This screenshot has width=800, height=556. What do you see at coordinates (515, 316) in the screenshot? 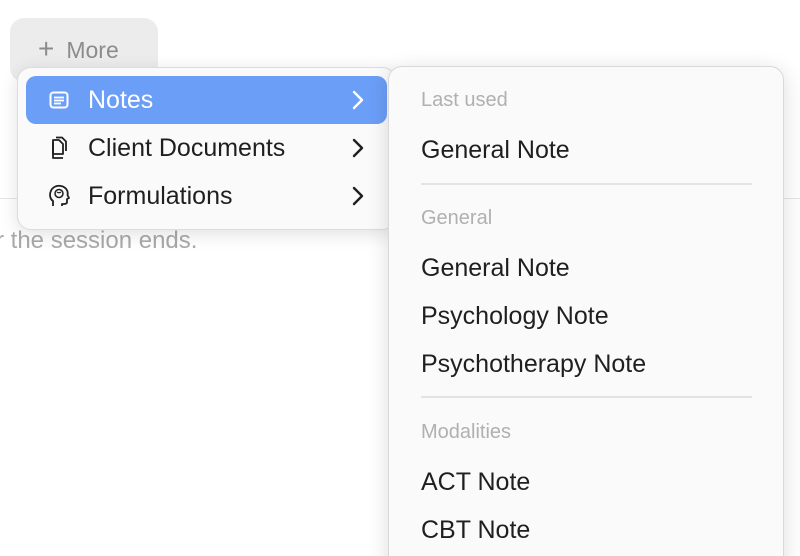
I see `submenu-item-psychology-note: Psychology Note` at bounding box center [515, 316].